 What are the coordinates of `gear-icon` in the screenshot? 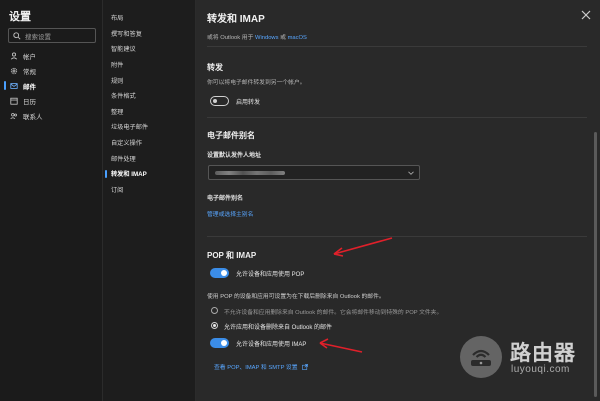 It's located at (14, 70).